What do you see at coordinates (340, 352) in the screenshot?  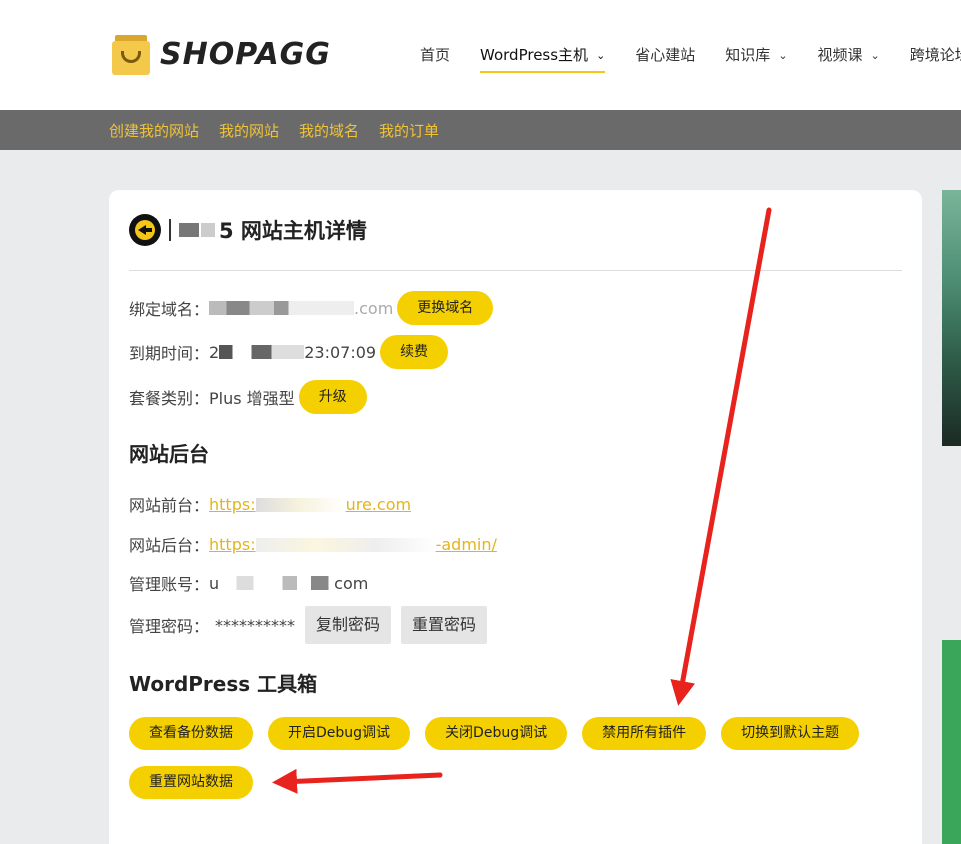 I see `expiry-value: 23:07:09` at bounding box center [340, 352].